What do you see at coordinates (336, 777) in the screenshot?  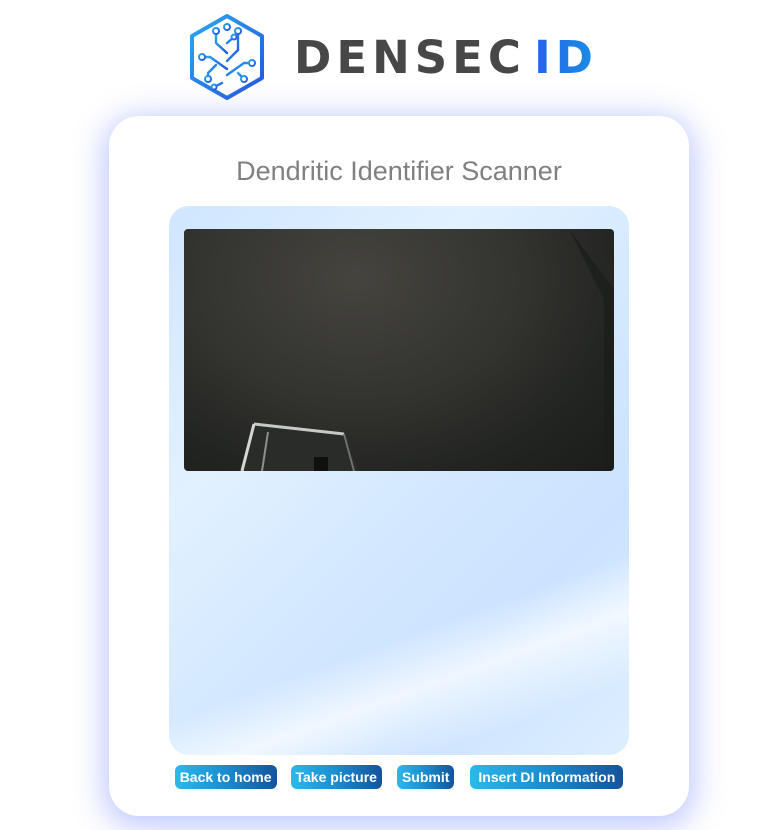 I see `take-picture-button: Take picture` at bounding box center [336, 777].